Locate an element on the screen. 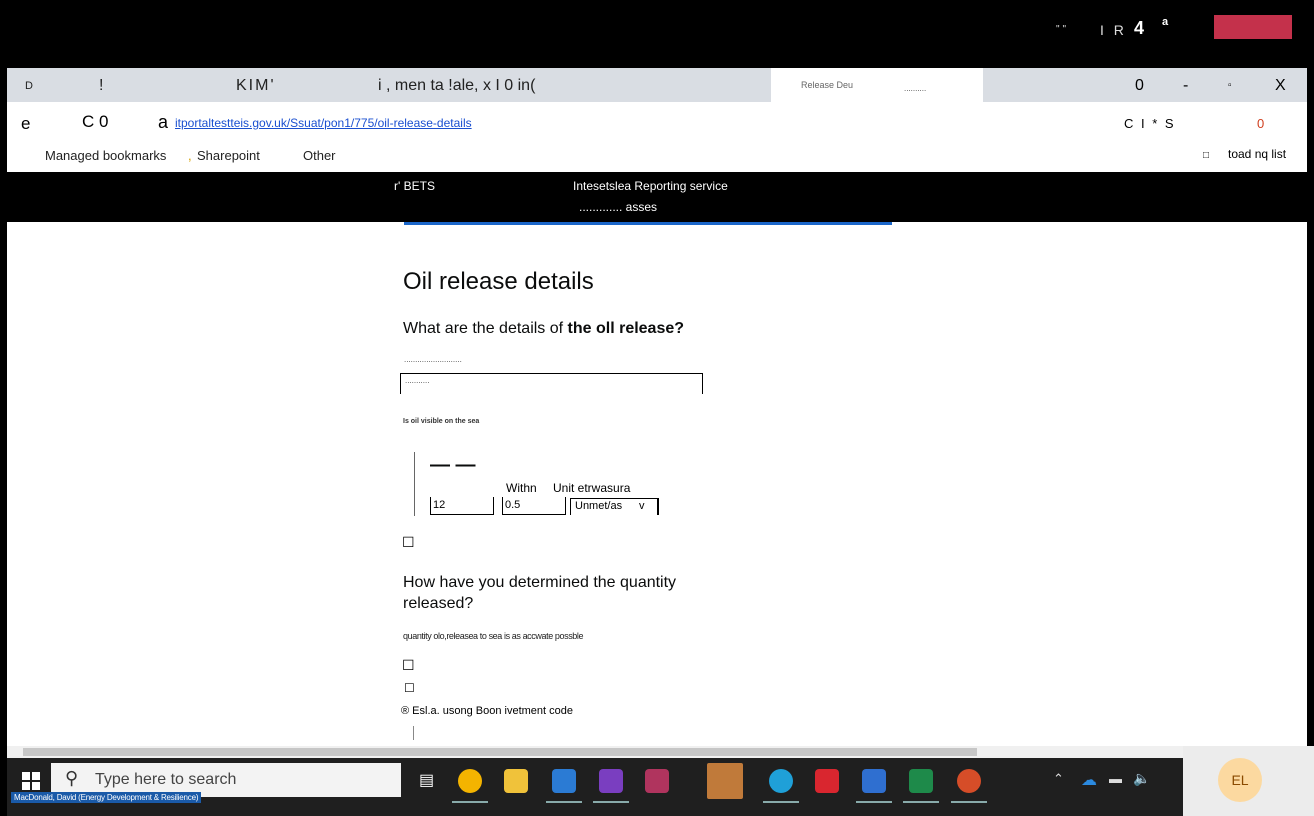 The width and height of the screenshot is (1314, 816). within-input: 0.5 is located at coordinates (534, 506).